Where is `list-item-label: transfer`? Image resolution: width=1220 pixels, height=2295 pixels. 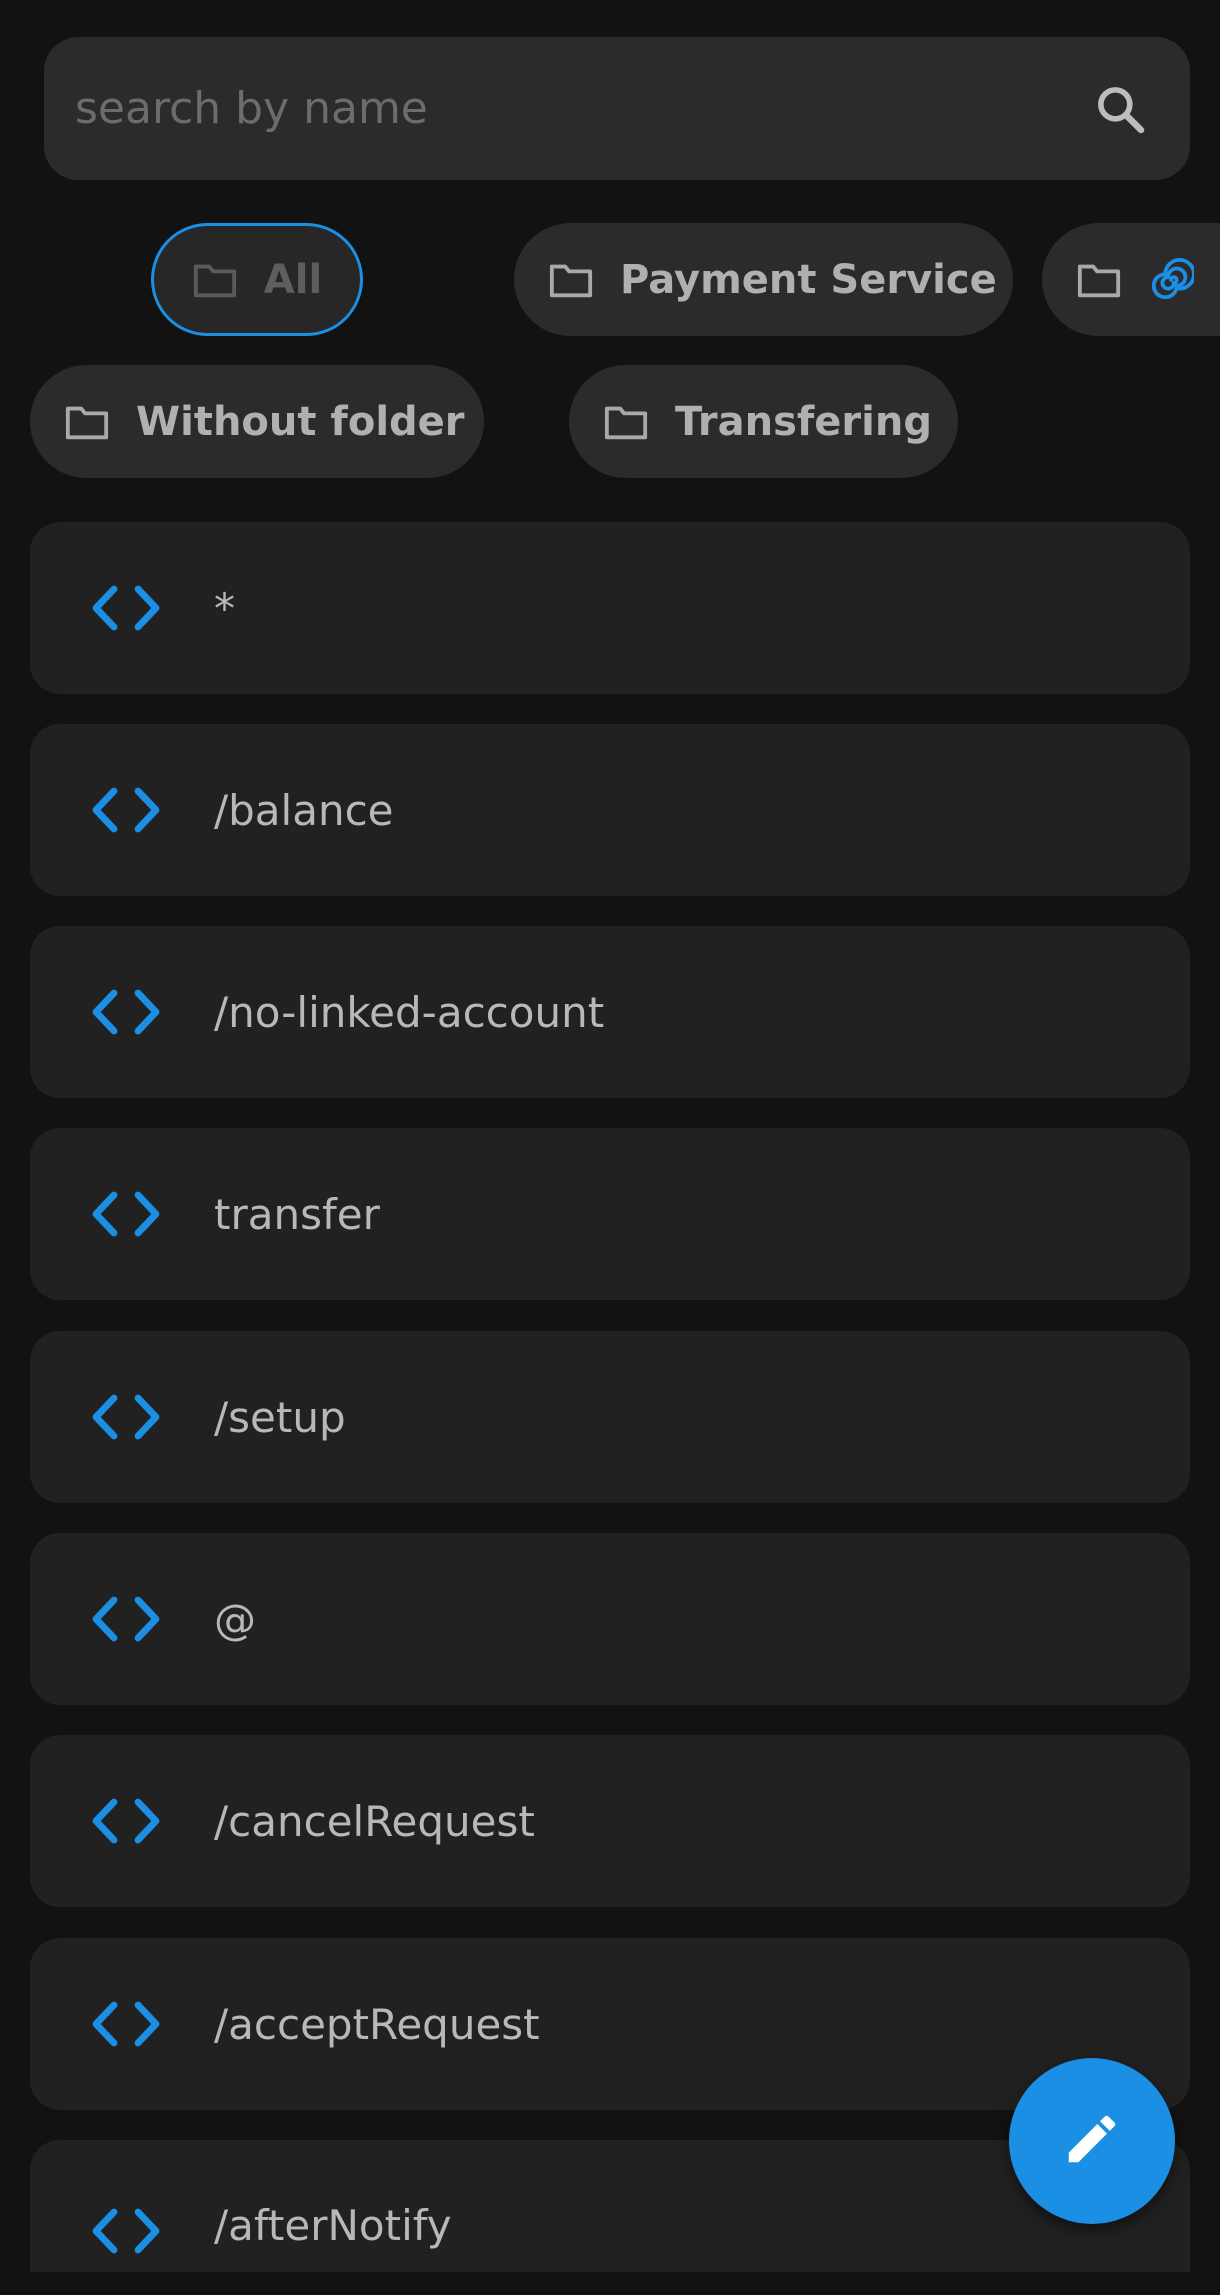 list-item-label: transfer is located at coordinates (297, 1214).